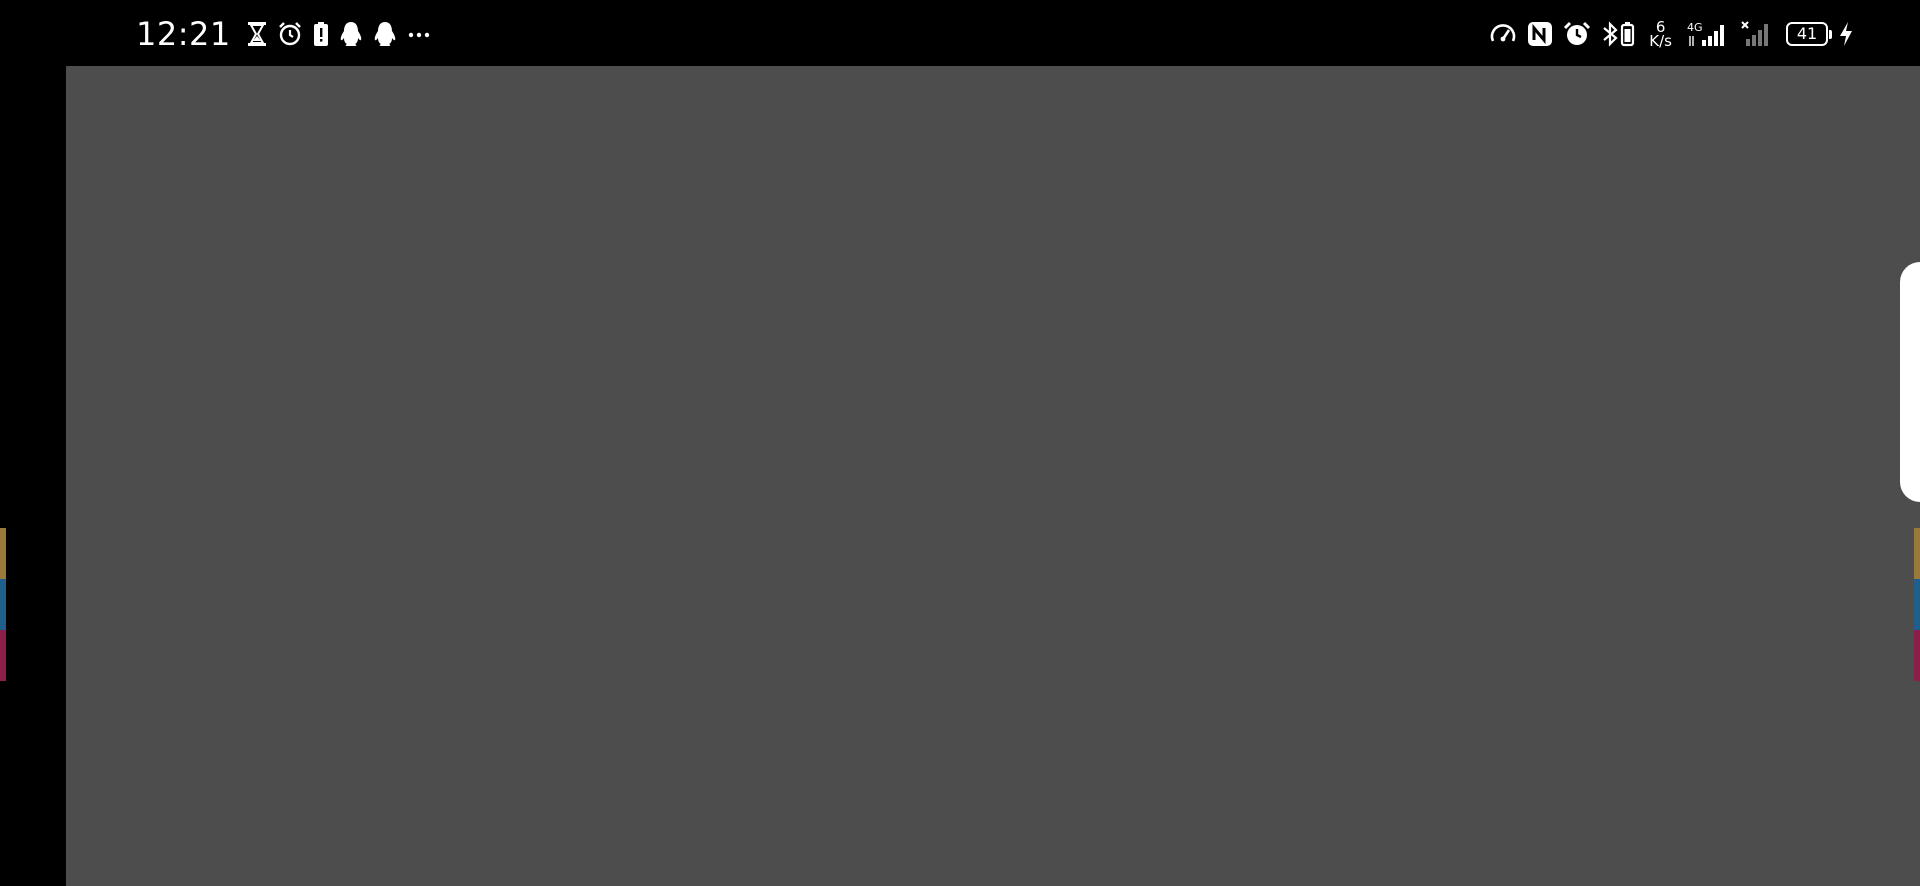  Describe the element at coordinates (1540, 34) in the screenshot. I see `nfc-icon` at that location.